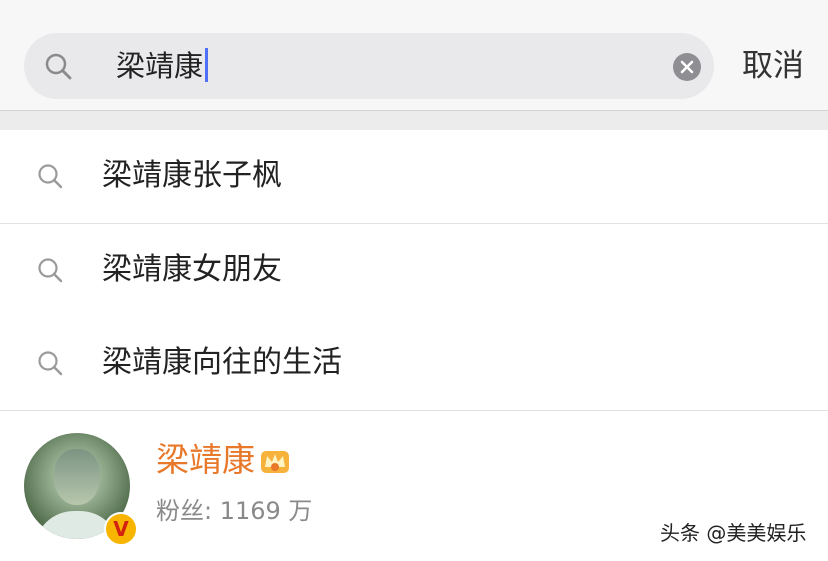 Image resolution: width=828 pixels, height=561 pixels. What do you see at coordinates (234, 511) in the screenshot?
I see `fans-count: 粉丝: 1169 万` at bounding box center [234, 511].